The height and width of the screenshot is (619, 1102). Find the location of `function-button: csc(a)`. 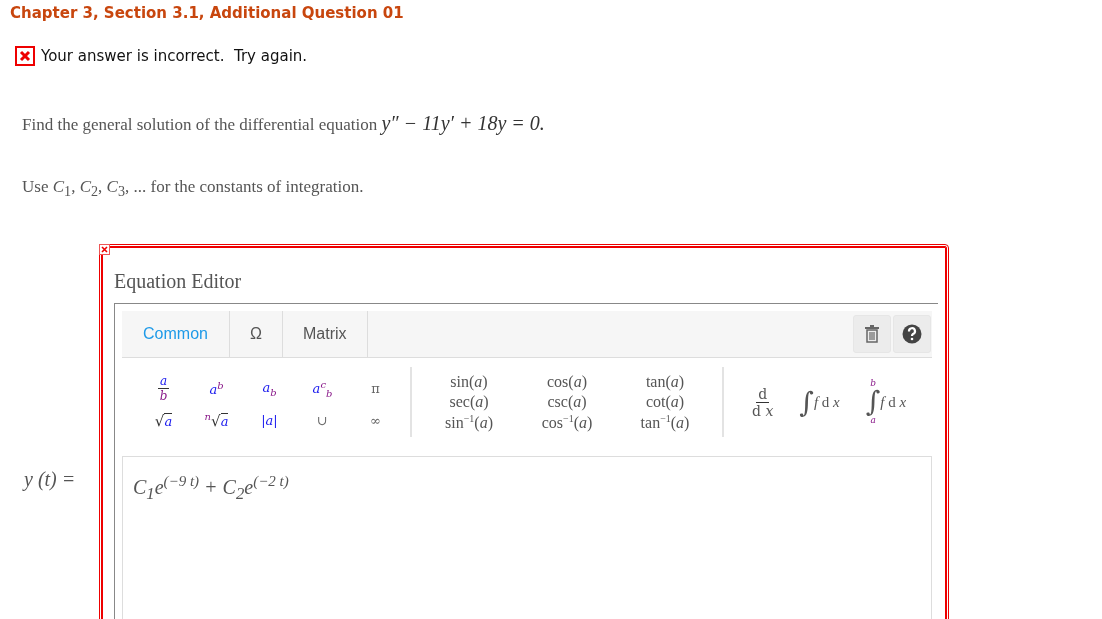

function-button: csc(a) is located at coordinates (567, 401).